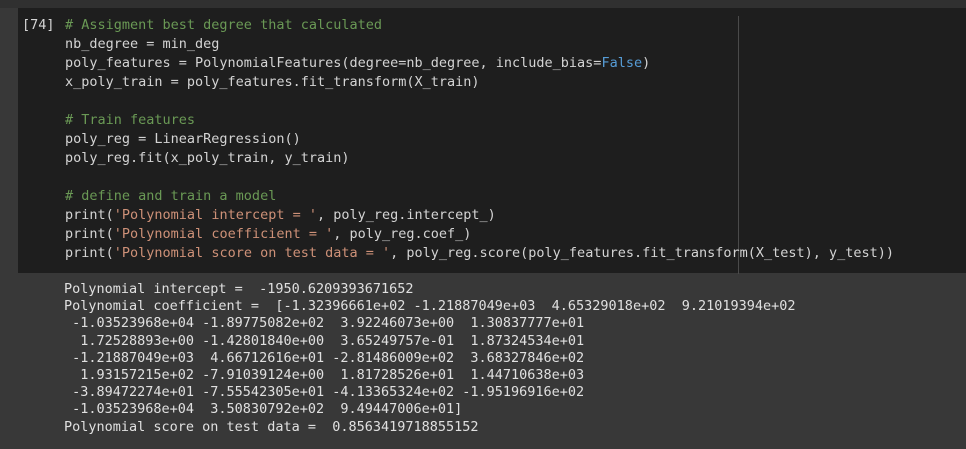 This screenshot has width=966, height=449. What do you see at coordinates (646, 63) in the screenshot?
I see `code-text: )` at bounding box center [646, 63].